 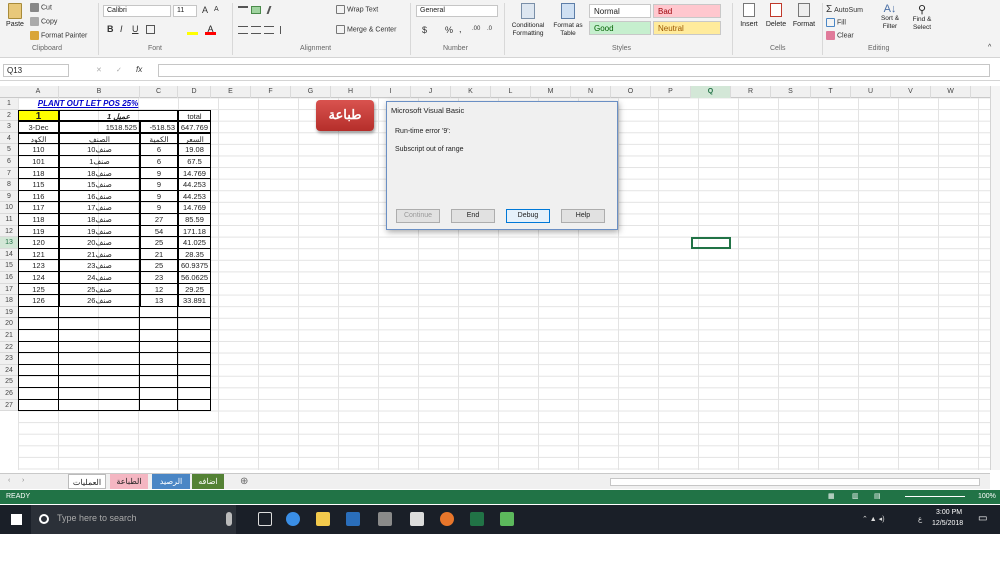 What do you see at coordinates (88, 104) in the screenshot?
I see `sheet-title-cell: PLANT OUT LET POS 25%` at bounding box center [88, 104].